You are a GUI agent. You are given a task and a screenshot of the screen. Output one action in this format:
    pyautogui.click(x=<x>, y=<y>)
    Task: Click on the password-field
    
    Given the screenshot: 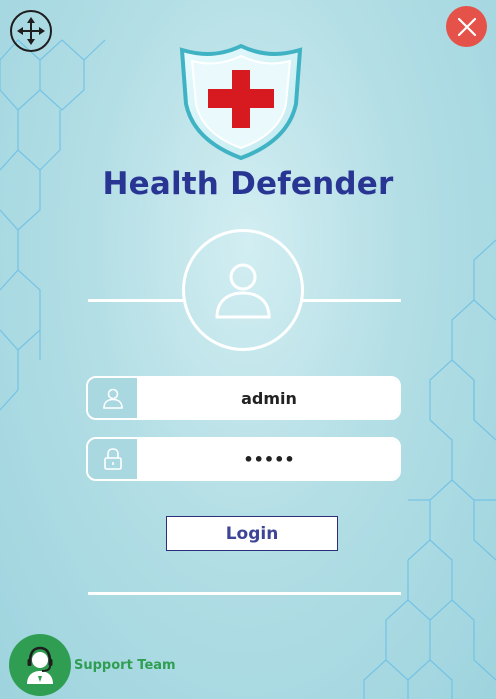 What is the action you would take?
    pyautogui.click(x=243, y=459)
    